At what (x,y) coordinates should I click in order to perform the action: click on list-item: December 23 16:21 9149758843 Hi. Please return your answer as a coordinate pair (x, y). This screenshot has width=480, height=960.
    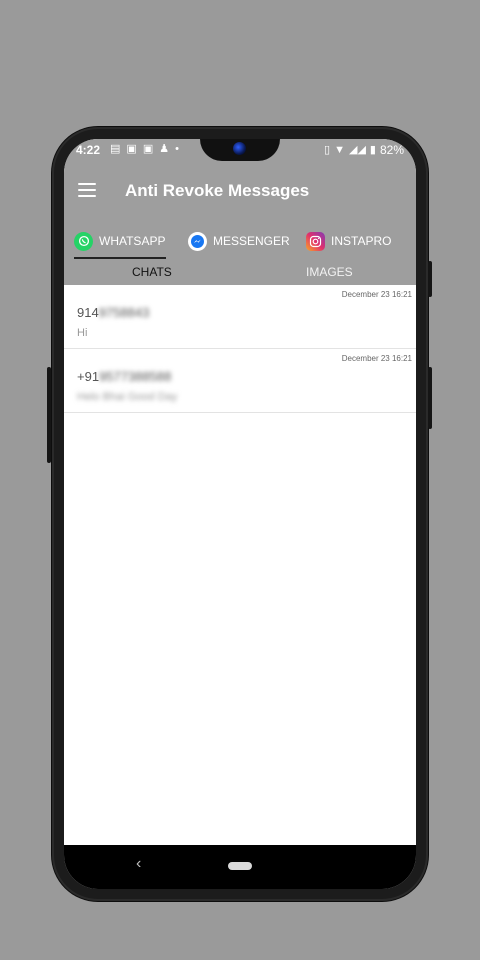
    Looking at the image, I should click on (240, 317).